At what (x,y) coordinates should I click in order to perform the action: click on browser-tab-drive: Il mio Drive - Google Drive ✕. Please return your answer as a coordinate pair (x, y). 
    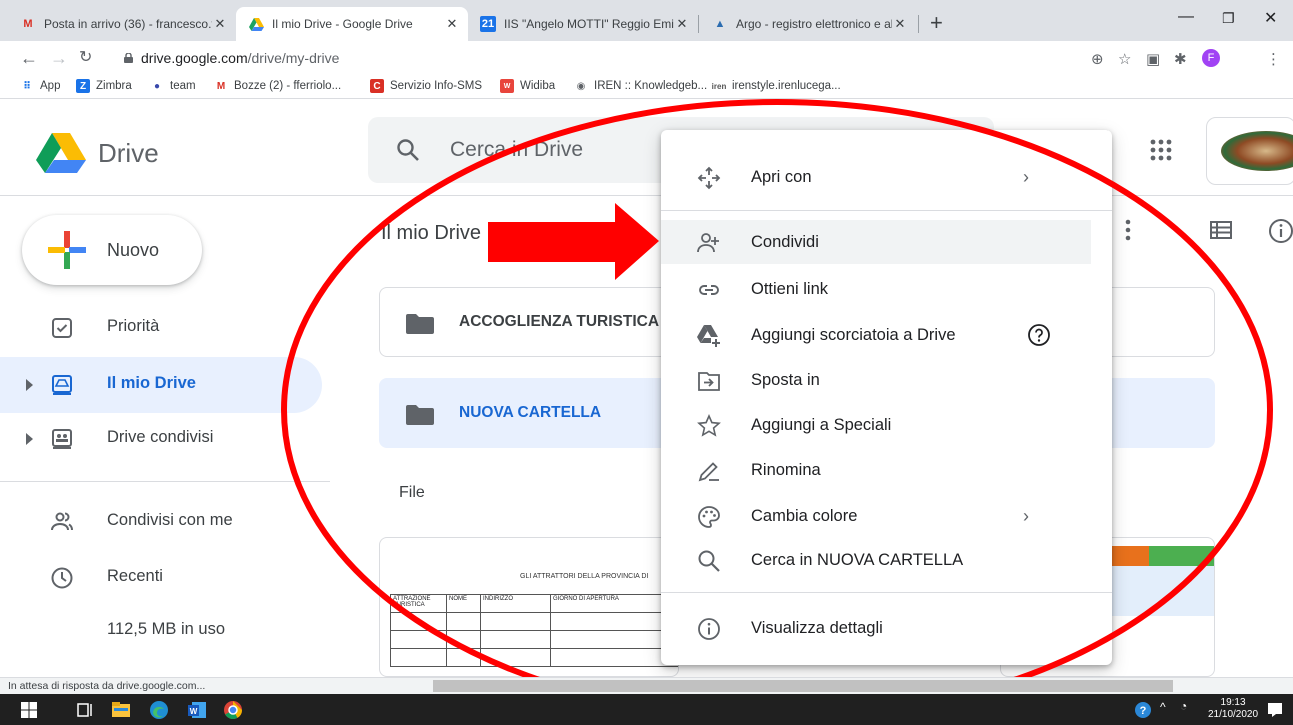
    Looking at the image, I should click on (352, 24).